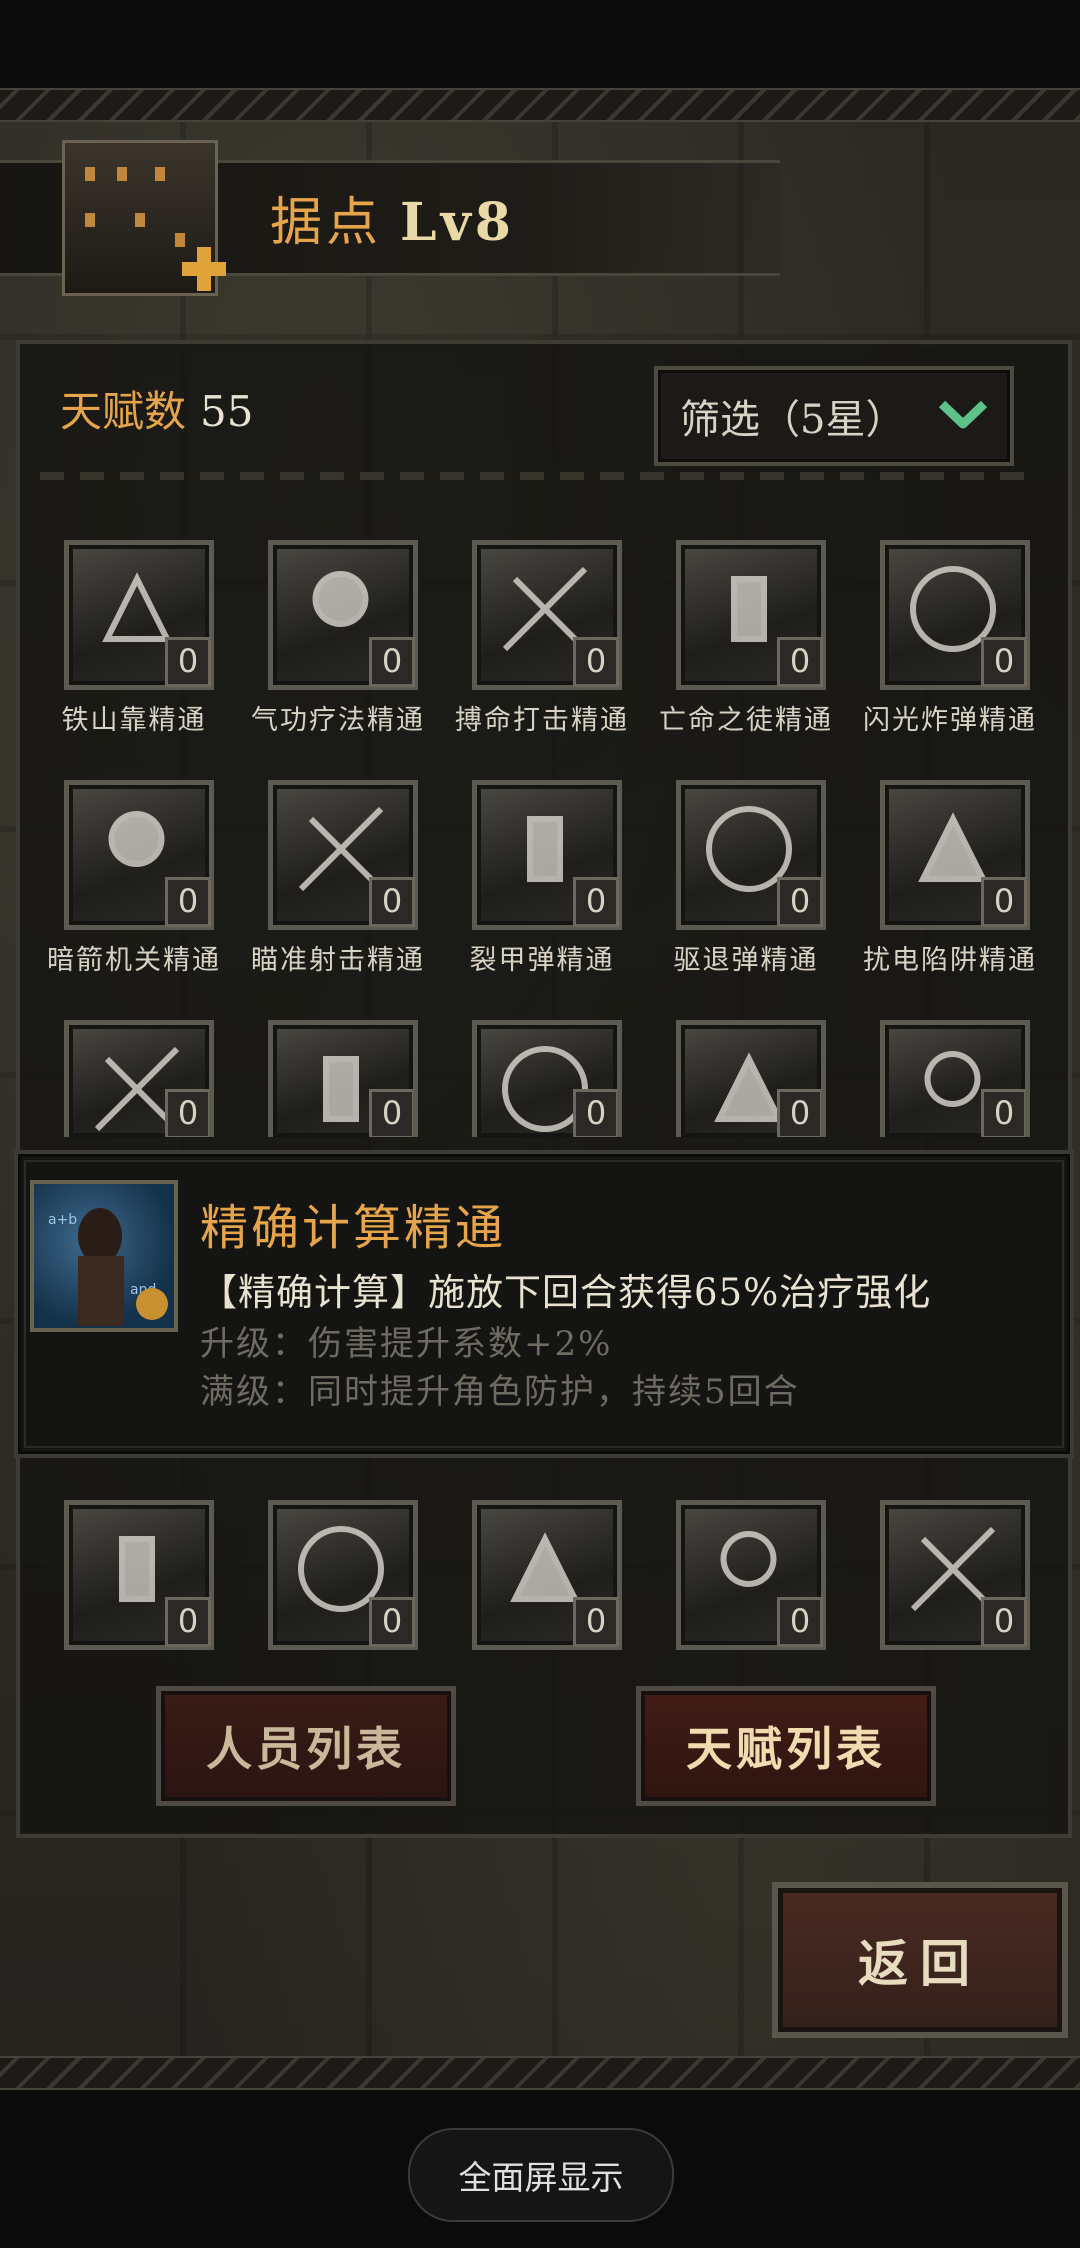 The width and height of the screenshot is (1080, 2248). What do you see at coordinates (542, 960) in the screenshot?
I see `talent-name: 裂甲弹精通` at bounding box center [542, 960].